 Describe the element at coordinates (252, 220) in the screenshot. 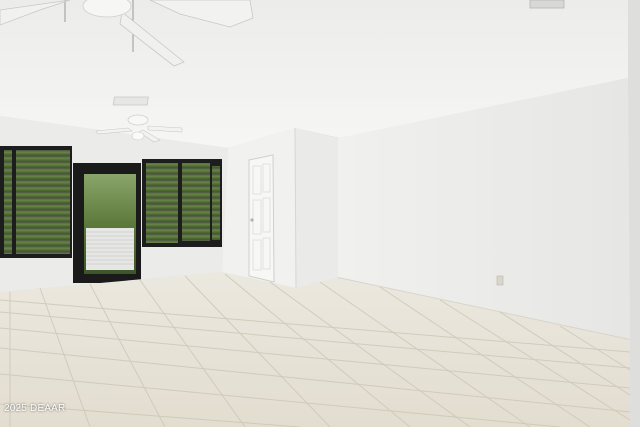

I see `door-knob` at that location.